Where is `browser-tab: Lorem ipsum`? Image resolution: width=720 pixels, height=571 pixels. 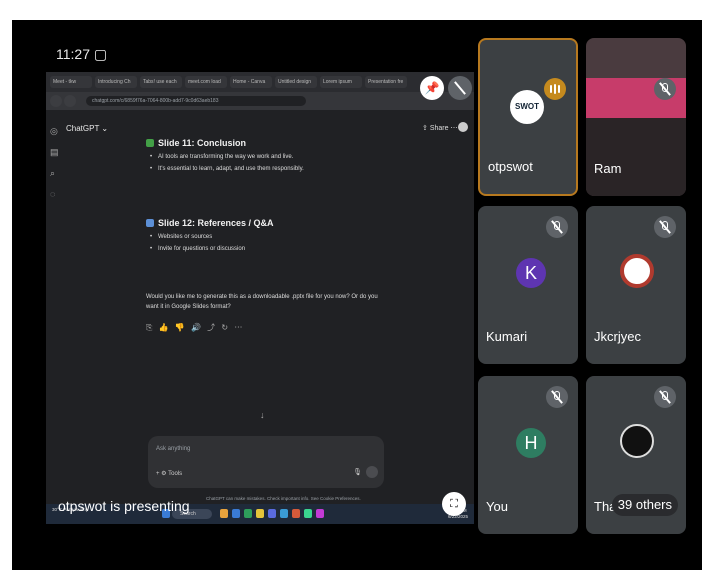
browser-tab: Lorem ipsum is located at coordinates (341, 82).